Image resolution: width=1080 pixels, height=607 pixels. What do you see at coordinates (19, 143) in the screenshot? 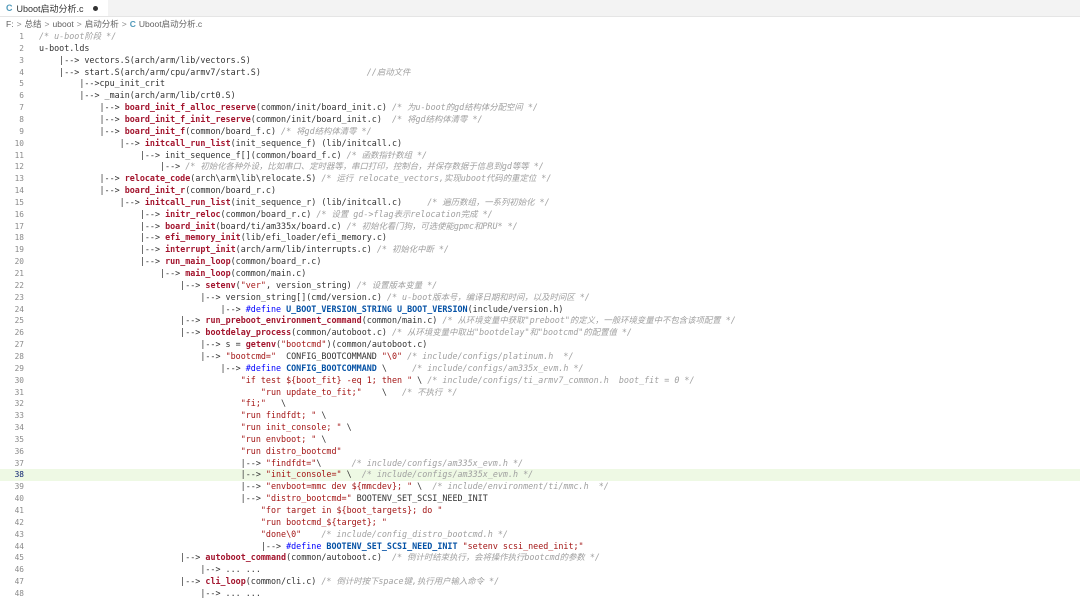
I see `line-number: 10` at bounding box center [19, 143].